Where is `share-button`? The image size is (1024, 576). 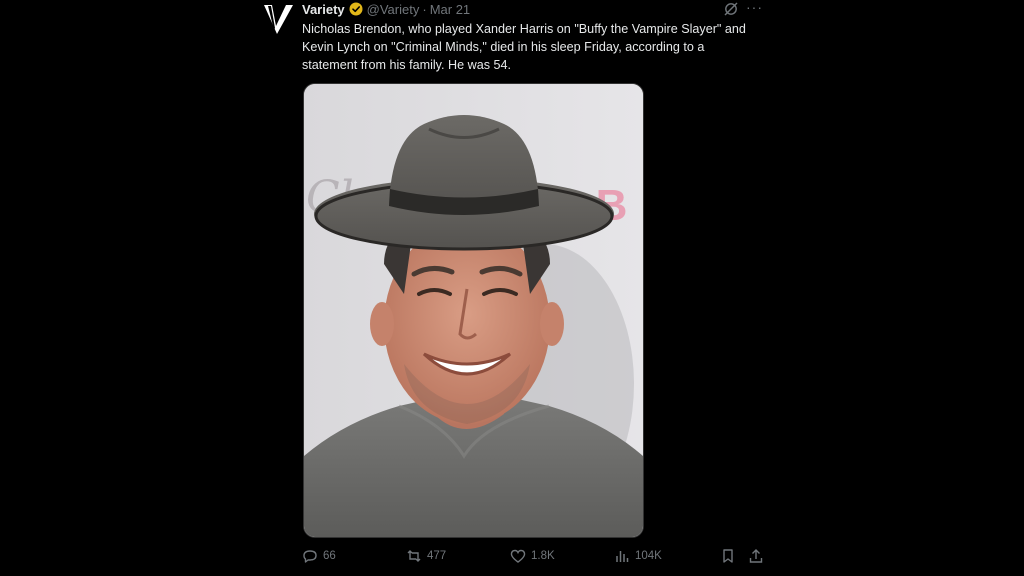
share-button is located at coordinates (758, 556).